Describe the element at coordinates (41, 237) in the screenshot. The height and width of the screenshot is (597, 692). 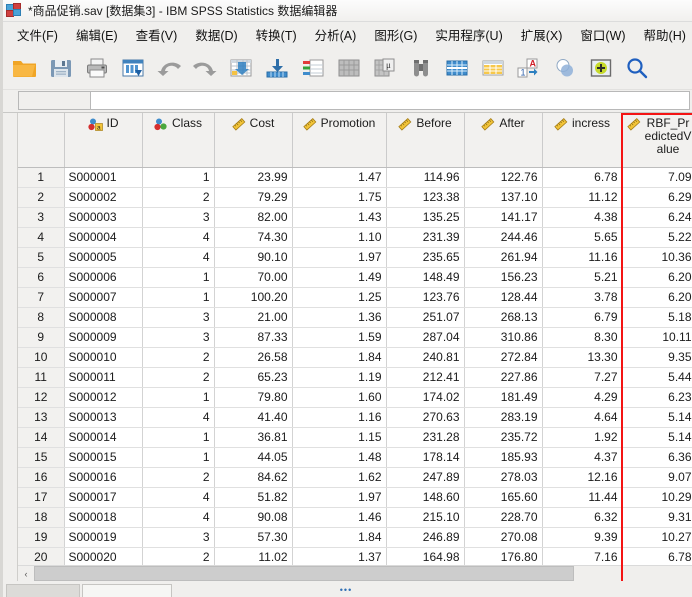
I see `row-number: 4` at that location.